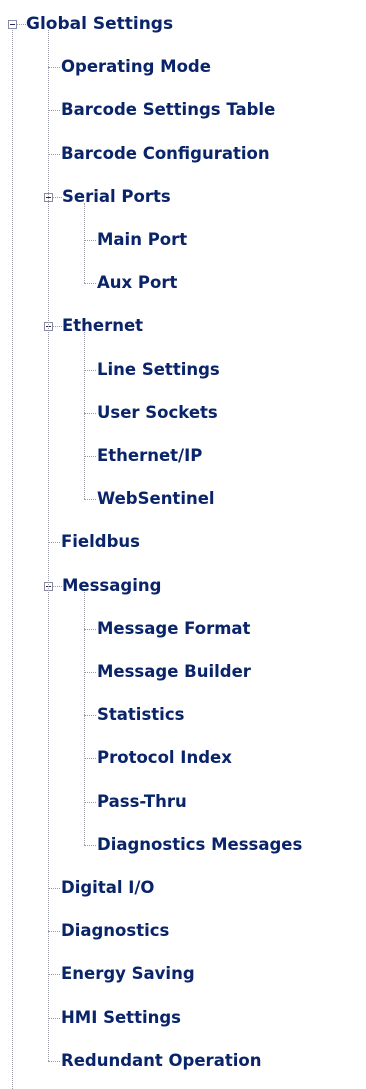 The image size is (366, 1089). I want to click on tree-item-hmi-settings: HMI Settings, so click(121, 1018).